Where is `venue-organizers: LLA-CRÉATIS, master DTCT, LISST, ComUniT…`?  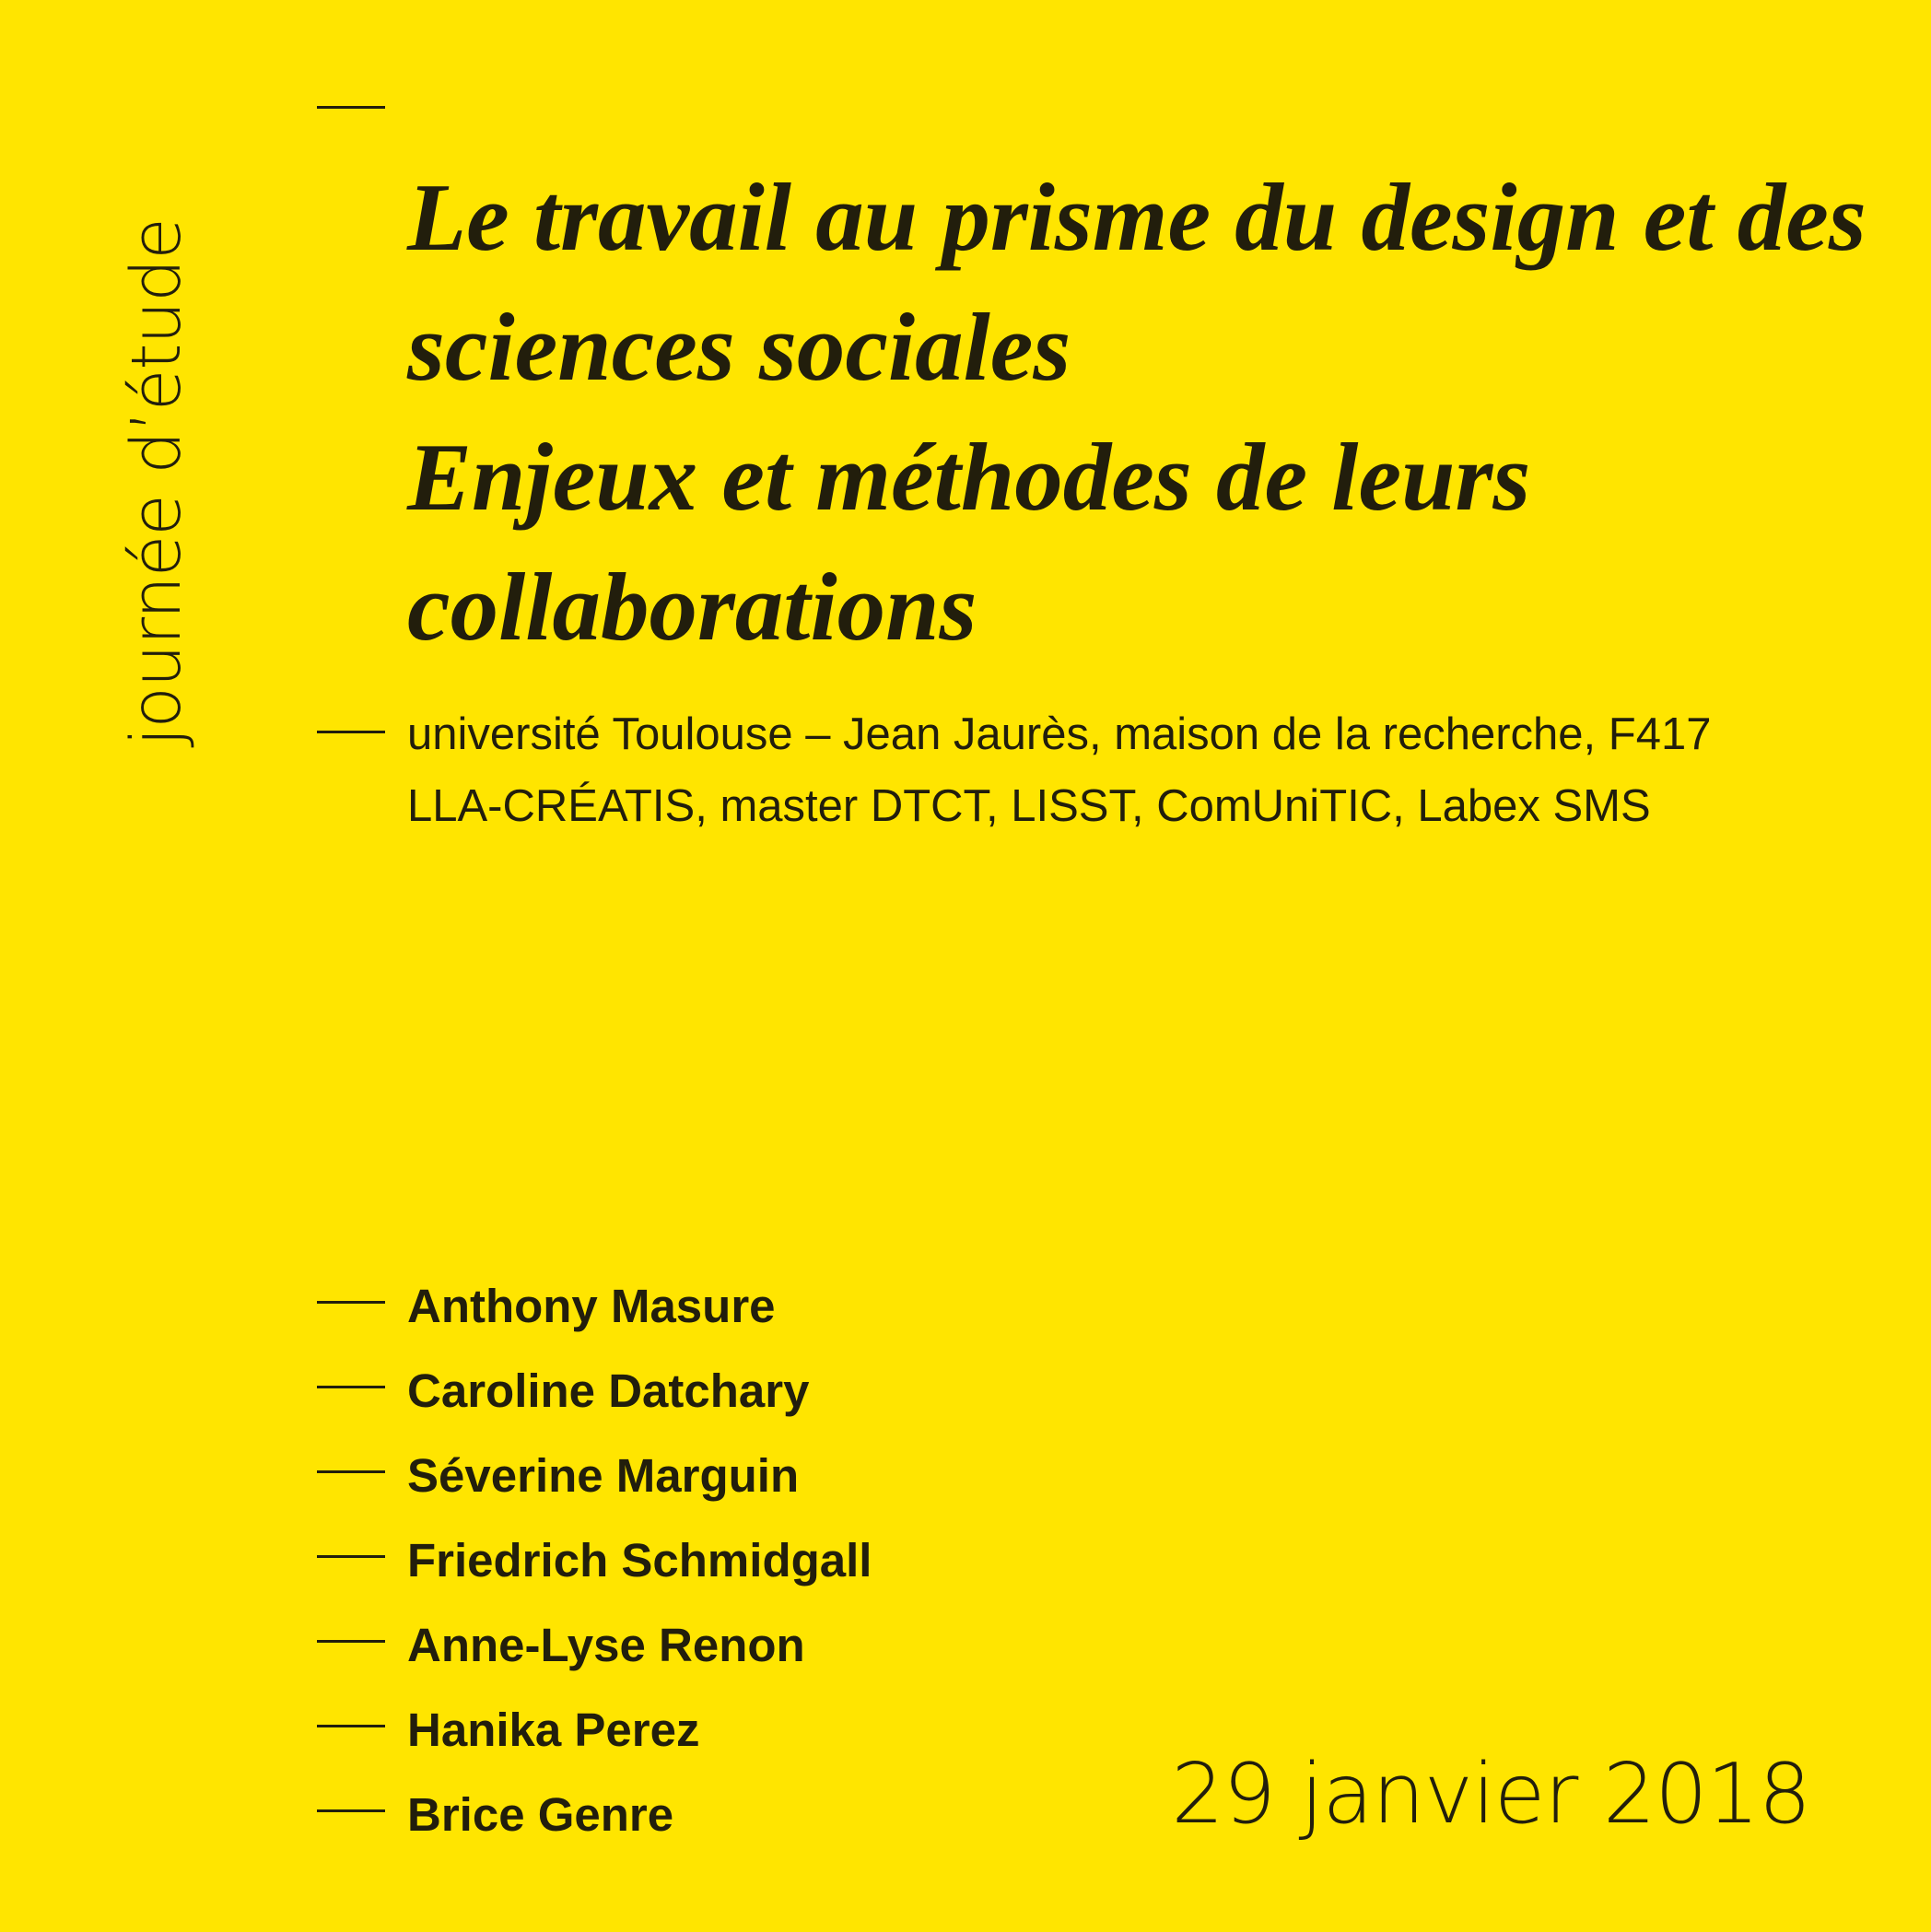 venue-organizers: LLA-CRÉATIS, master DTCT, LISST, ComUniT… is located at coordinates (1029, 806).